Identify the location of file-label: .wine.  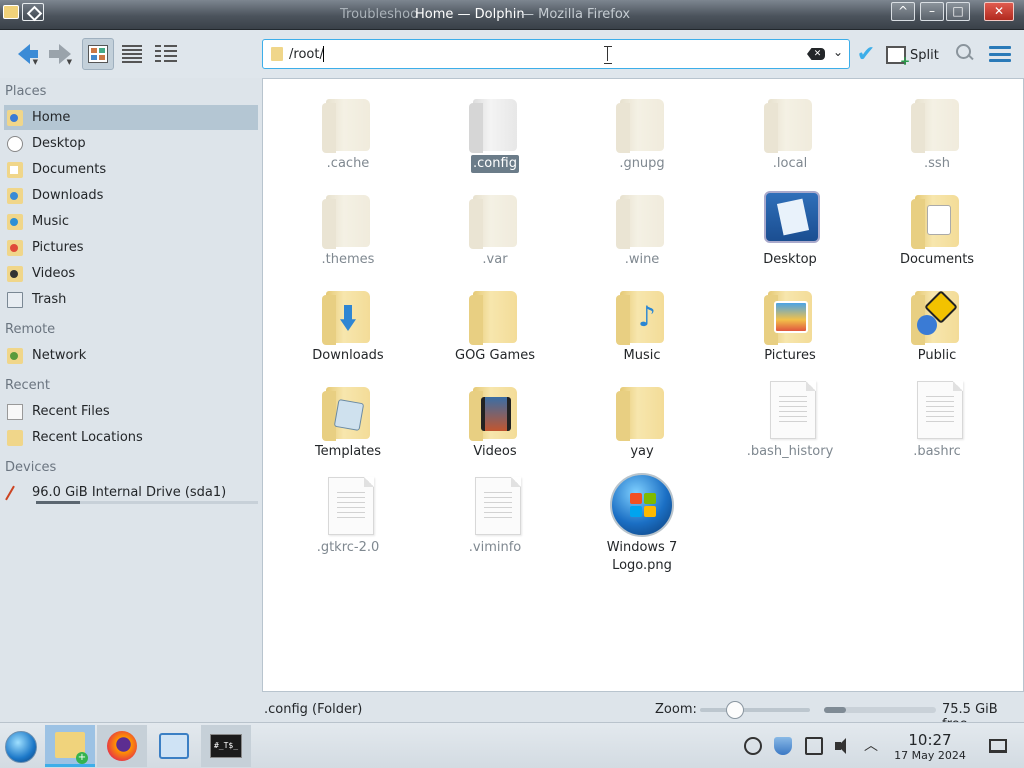
(642, 259).